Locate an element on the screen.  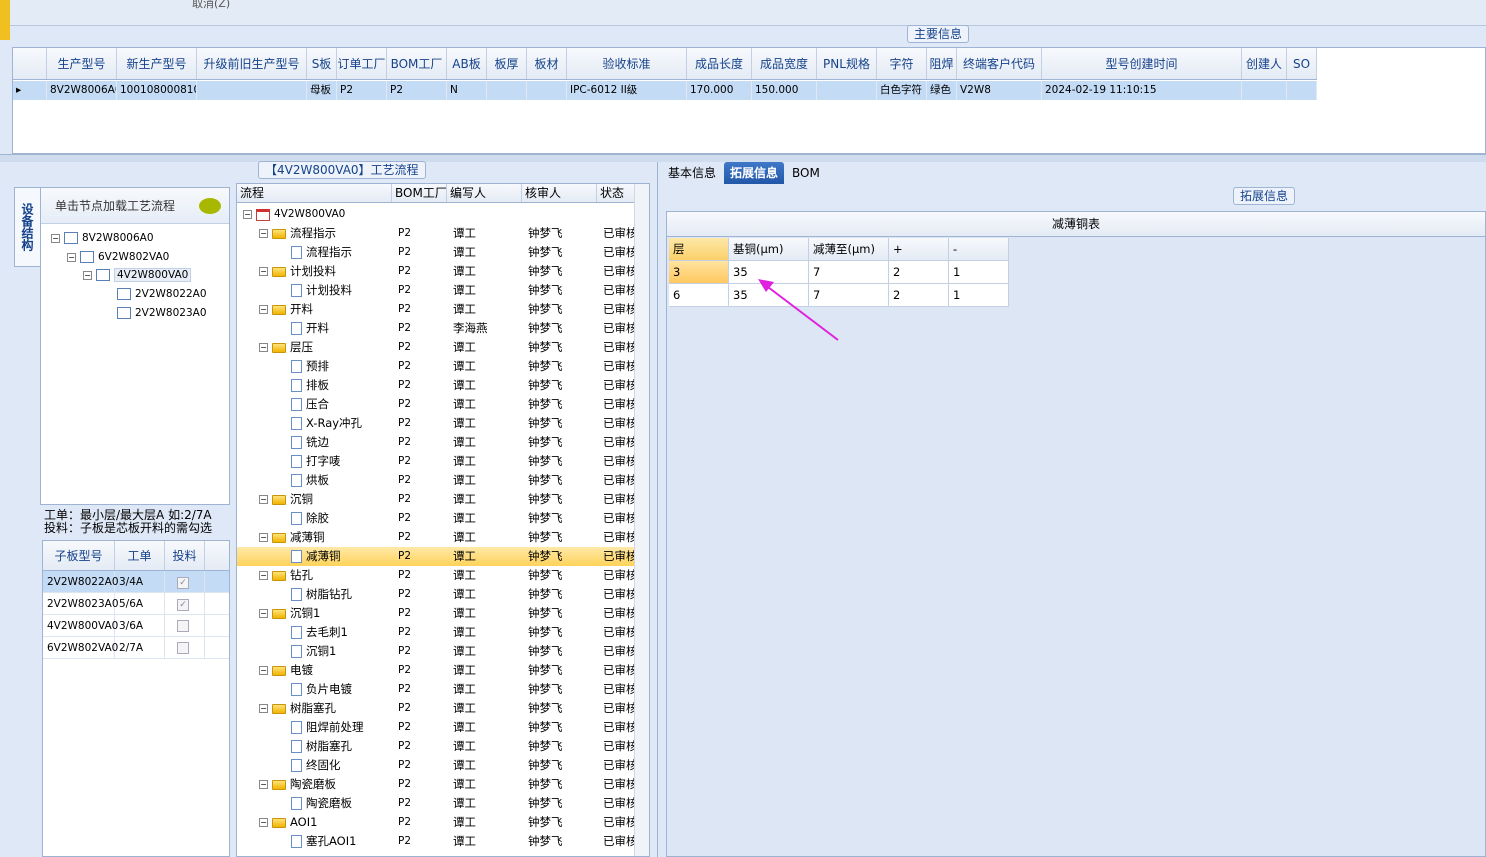
tab-0: 基本信息 is located at coordinates (692, 173).